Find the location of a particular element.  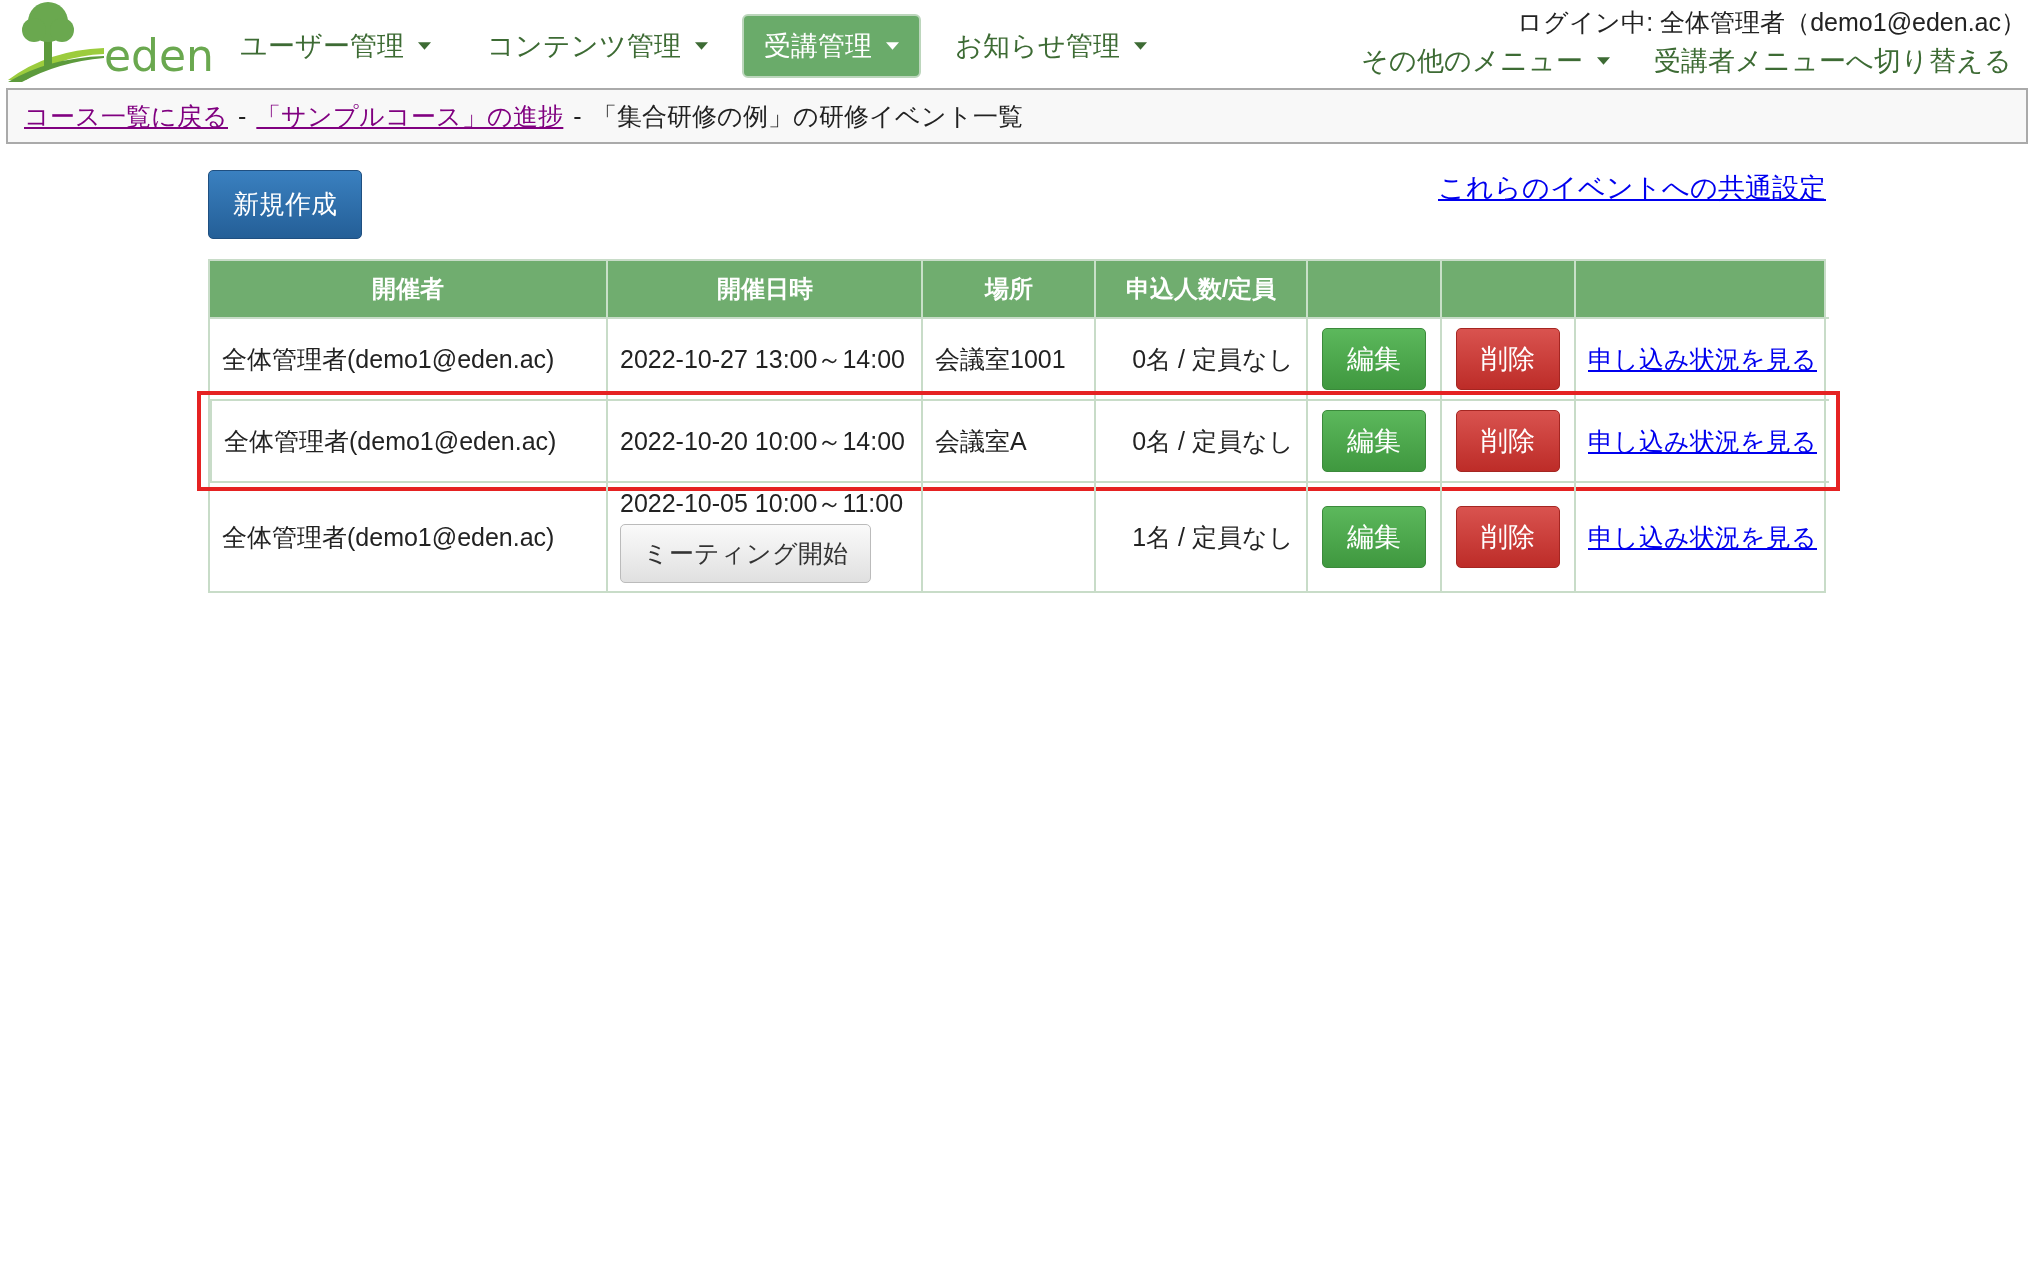

nav-menu-item: ユーザー管理 is located at coordinates (335, 46).